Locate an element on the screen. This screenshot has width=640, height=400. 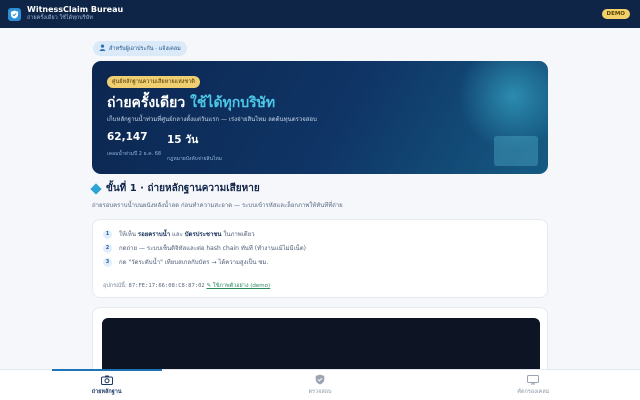
step-number: 3 is located at coordinates (107, 262).